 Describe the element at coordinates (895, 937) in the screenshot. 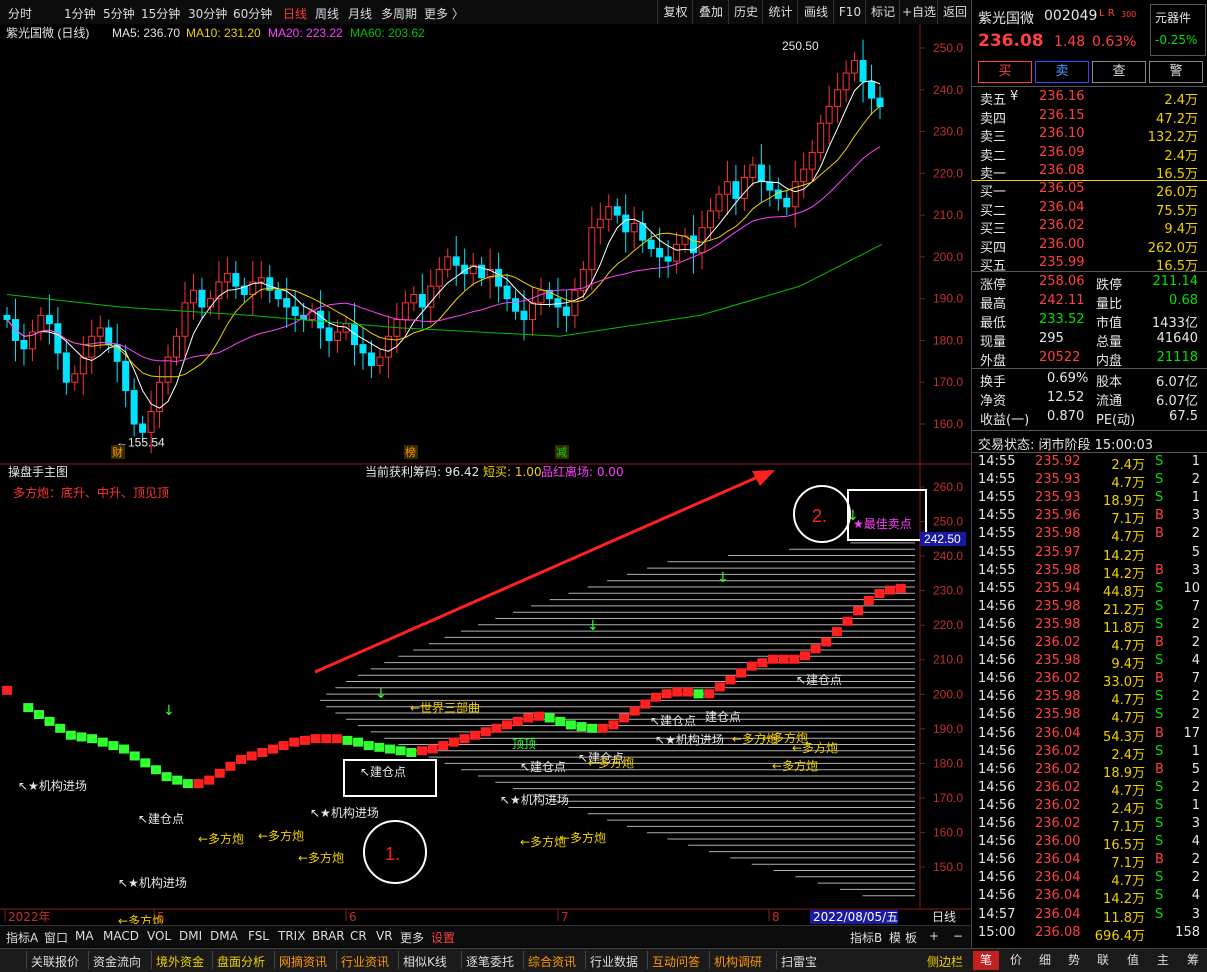

I see `indicator-right-button: 模` at that location.